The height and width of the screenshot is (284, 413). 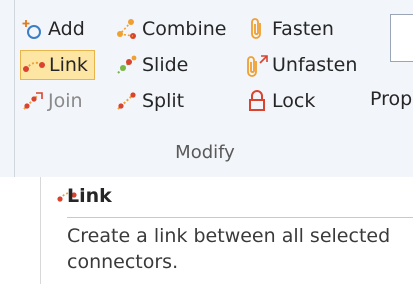 I want to click on fasten-label: Fasten, so click(x=303, y=29).